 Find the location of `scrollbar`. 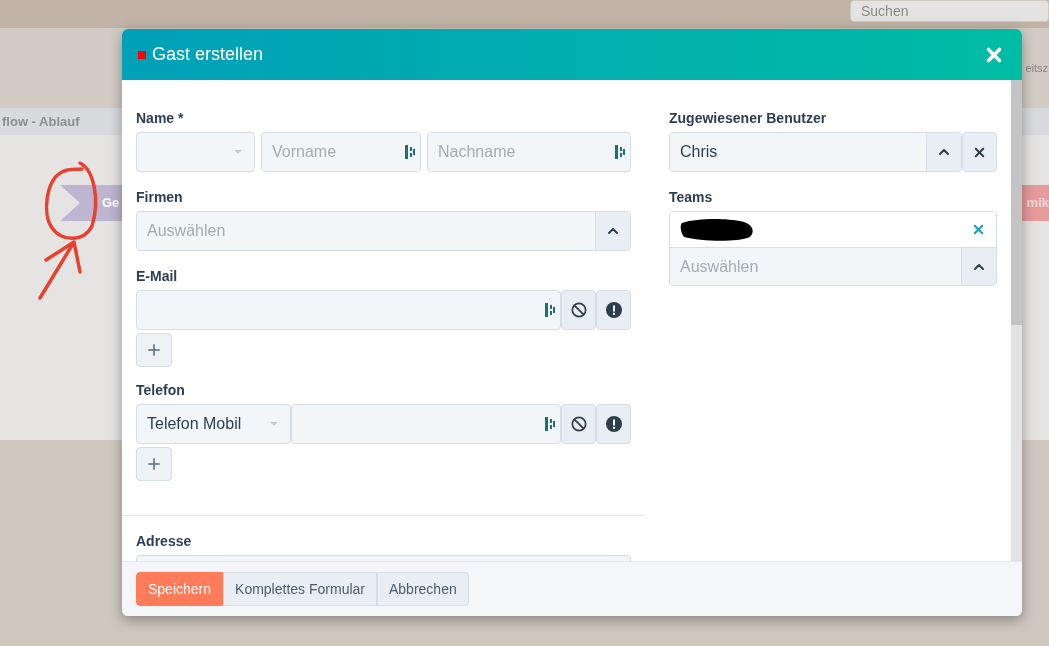

scrollbar is located at coordinates (1016, 320).